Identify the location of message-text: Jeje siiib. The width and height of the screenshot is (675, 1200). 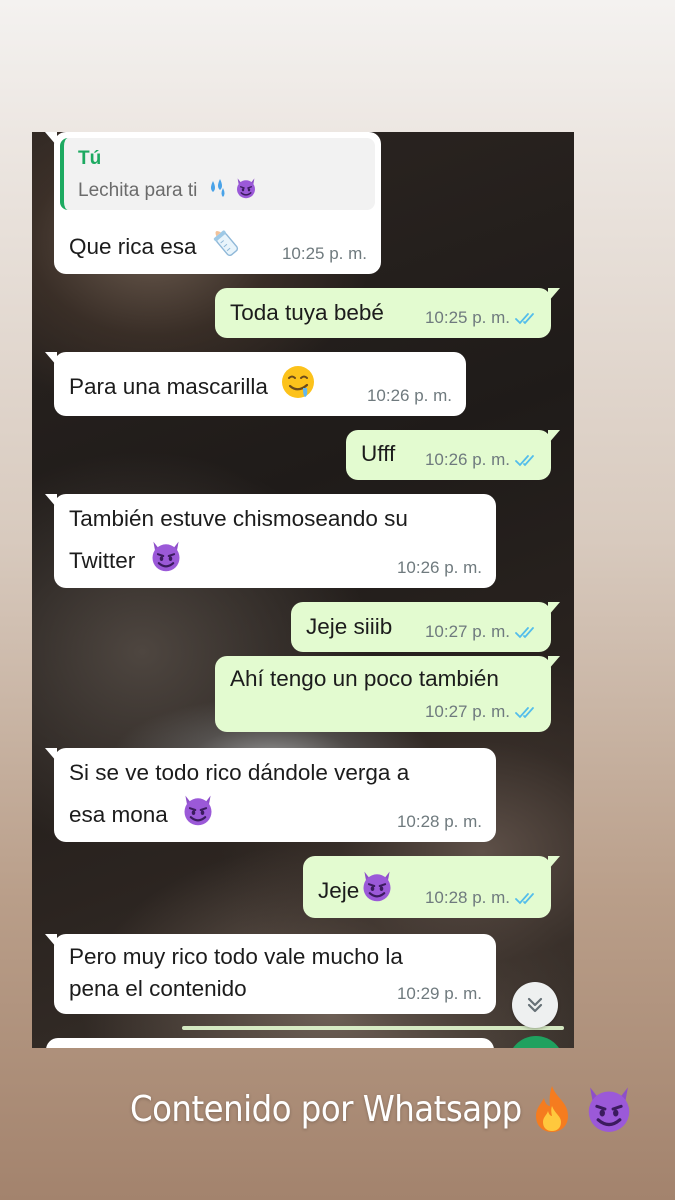
(349, 626).